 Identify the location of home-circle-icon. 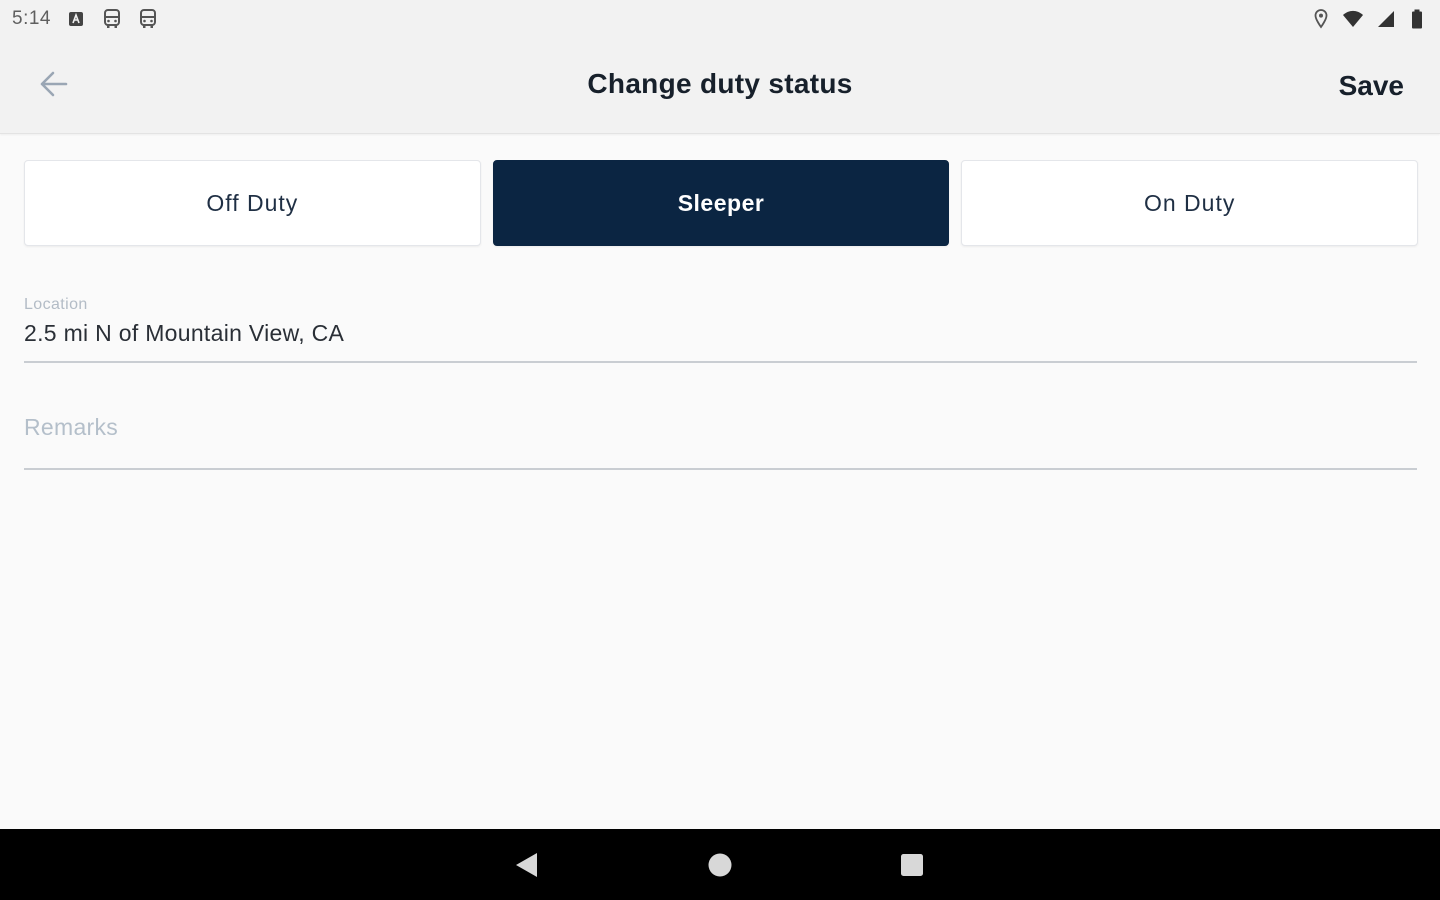
(720, 865).